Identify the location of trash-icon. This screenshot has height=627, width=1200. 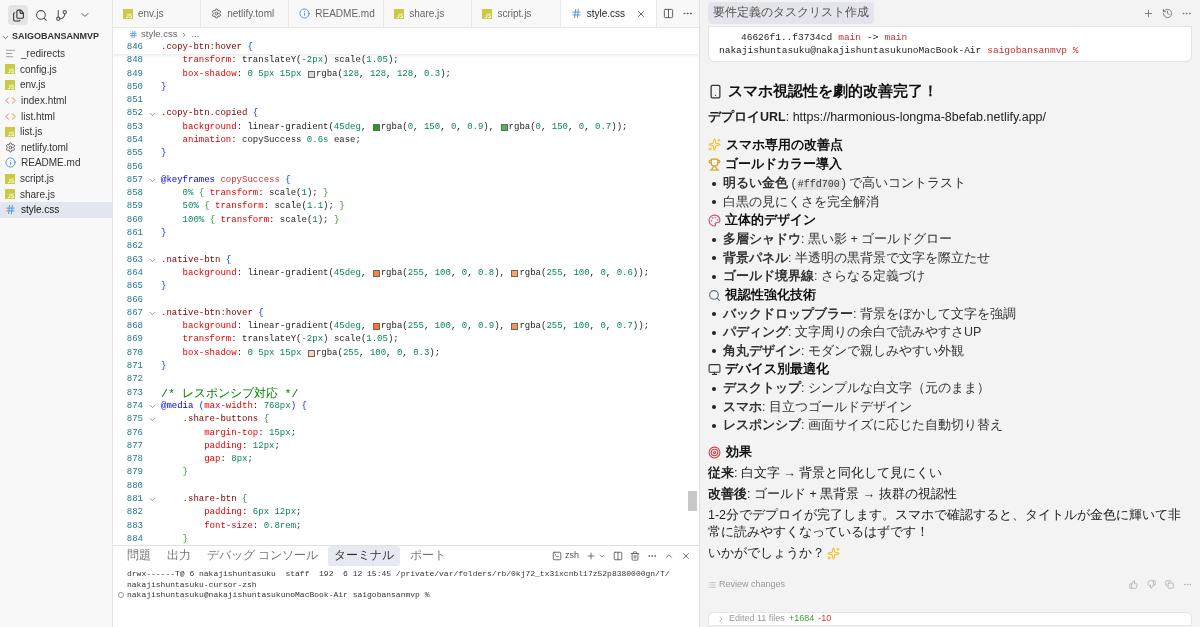
(635, 556).